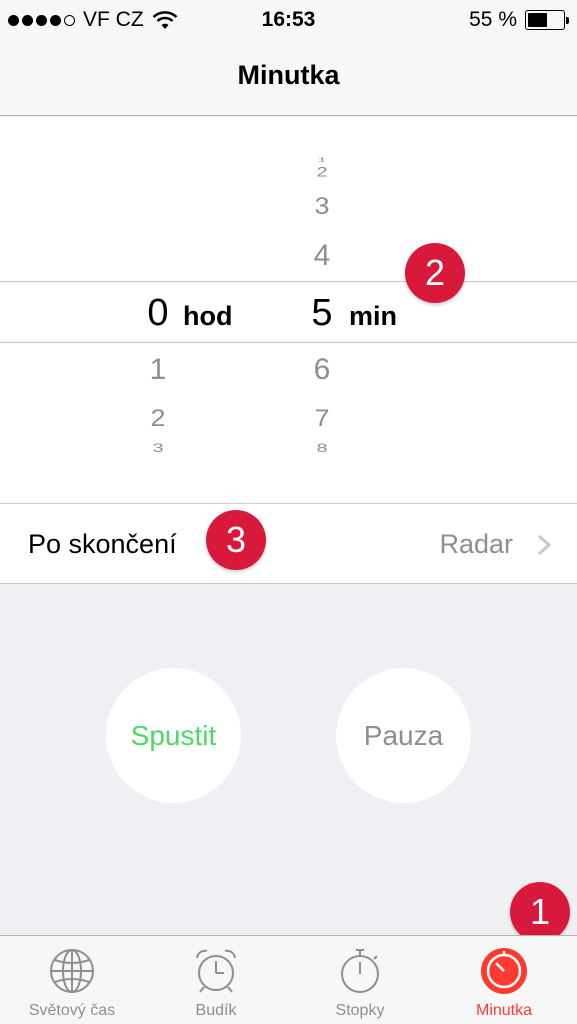  I want to click on minute-selected: 5, so click(322, 313).